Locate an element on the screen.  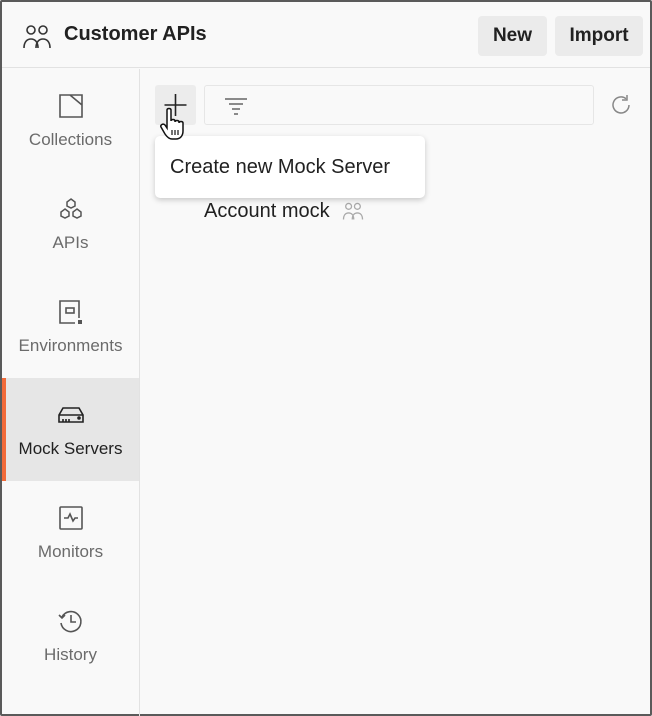
sidebar-item-history: History is located at coordinates (70, 635).